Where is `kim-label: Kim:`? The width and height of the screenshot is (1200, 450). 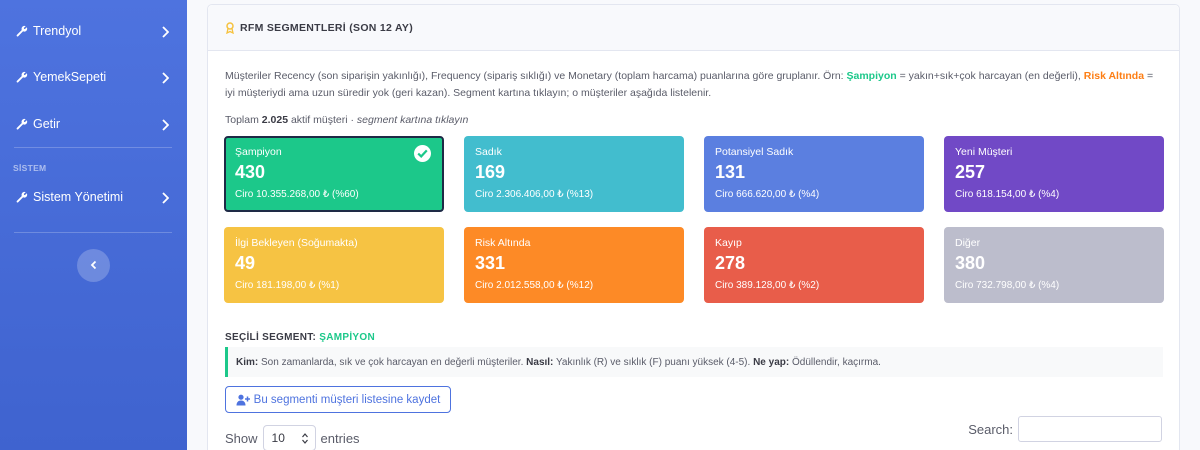 kim-label: Kim: is located at coordinates (247, 362).